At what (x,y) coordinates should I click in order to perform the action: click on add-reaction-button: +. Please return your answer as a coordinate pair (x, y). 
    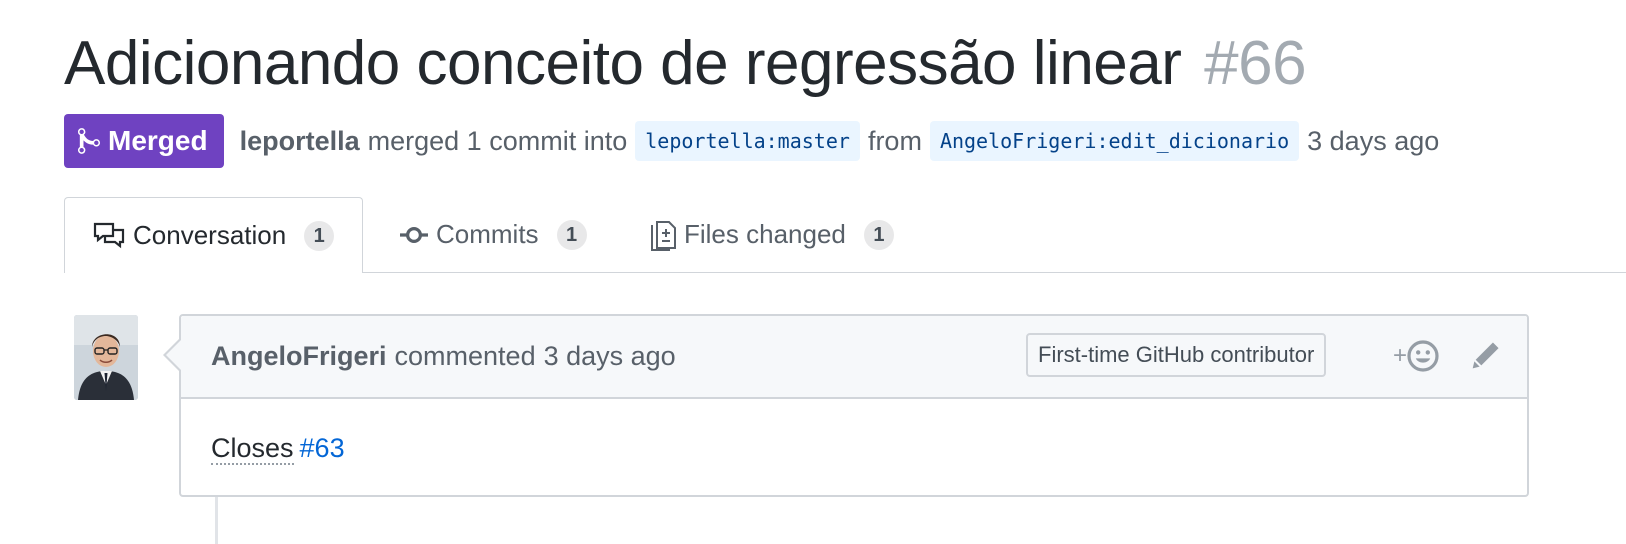
    Looking at the image, I should click on (1416, 356).